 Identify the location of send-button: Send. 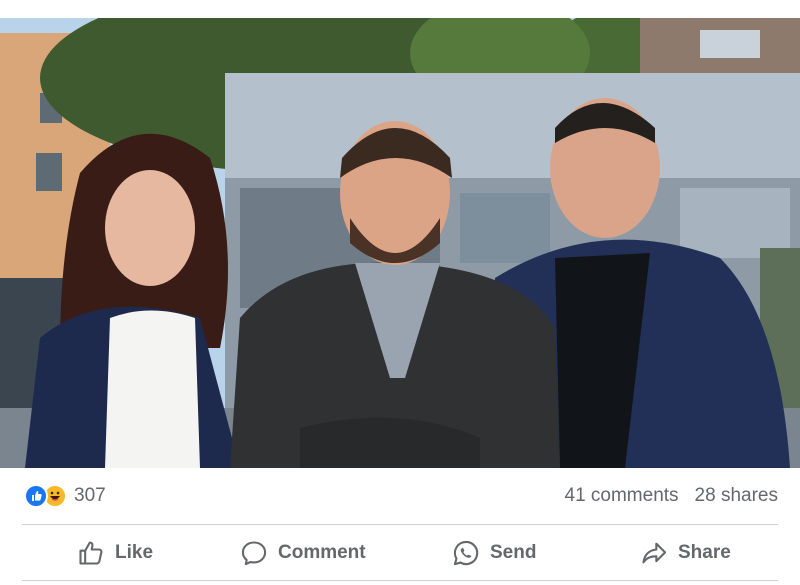
(494, 552).